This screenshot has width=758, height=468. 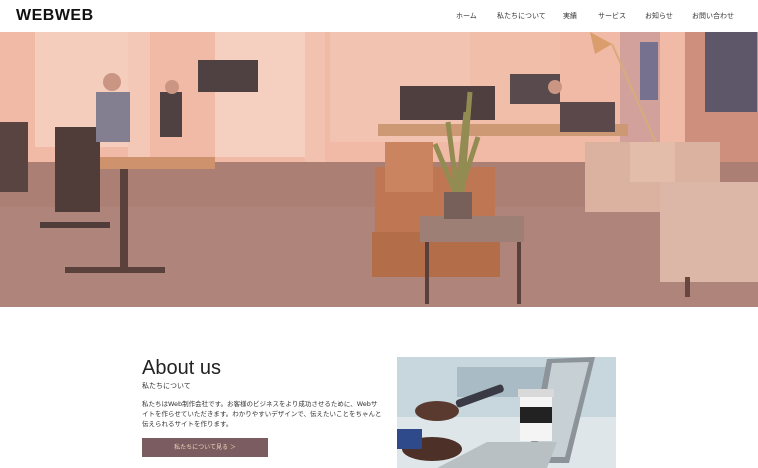 I want to click on about-more-button: 私たちについて見る ＞, so click(x=205, y=447).